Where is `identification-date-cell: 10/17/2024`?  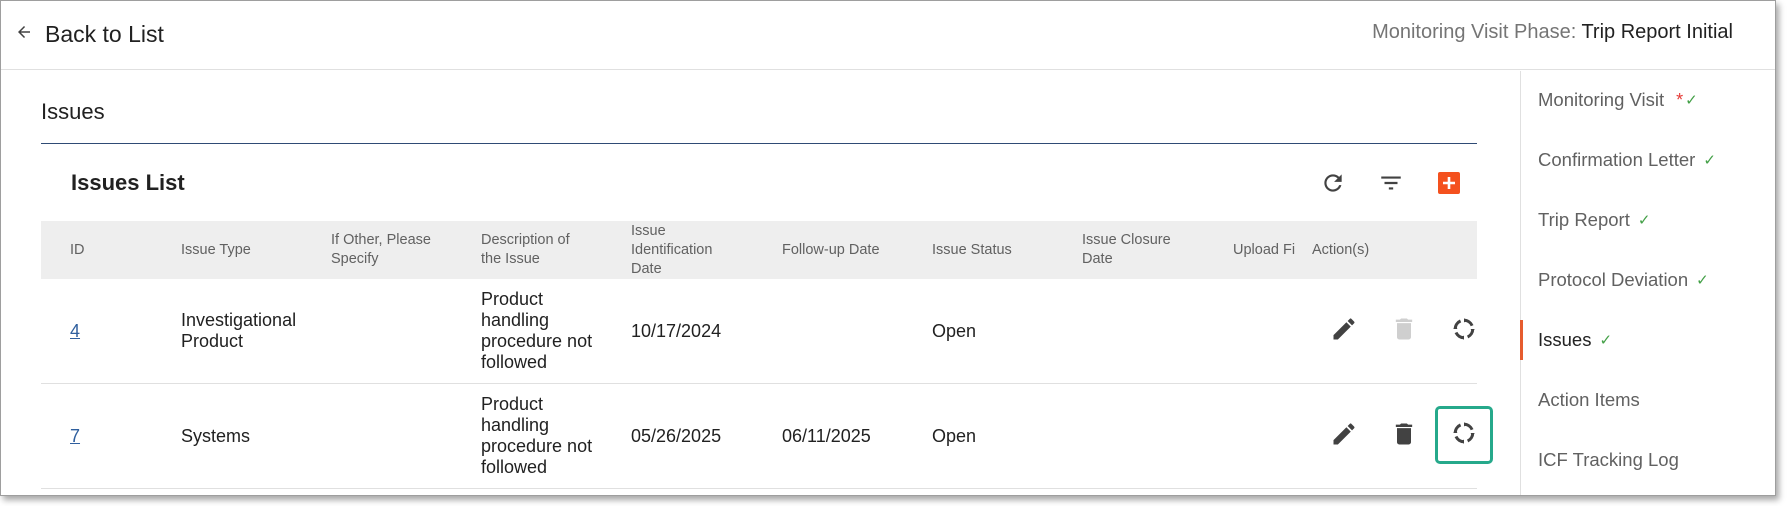 identification-date-cell: 10/17/2024 is located at coordinates (676, 330).